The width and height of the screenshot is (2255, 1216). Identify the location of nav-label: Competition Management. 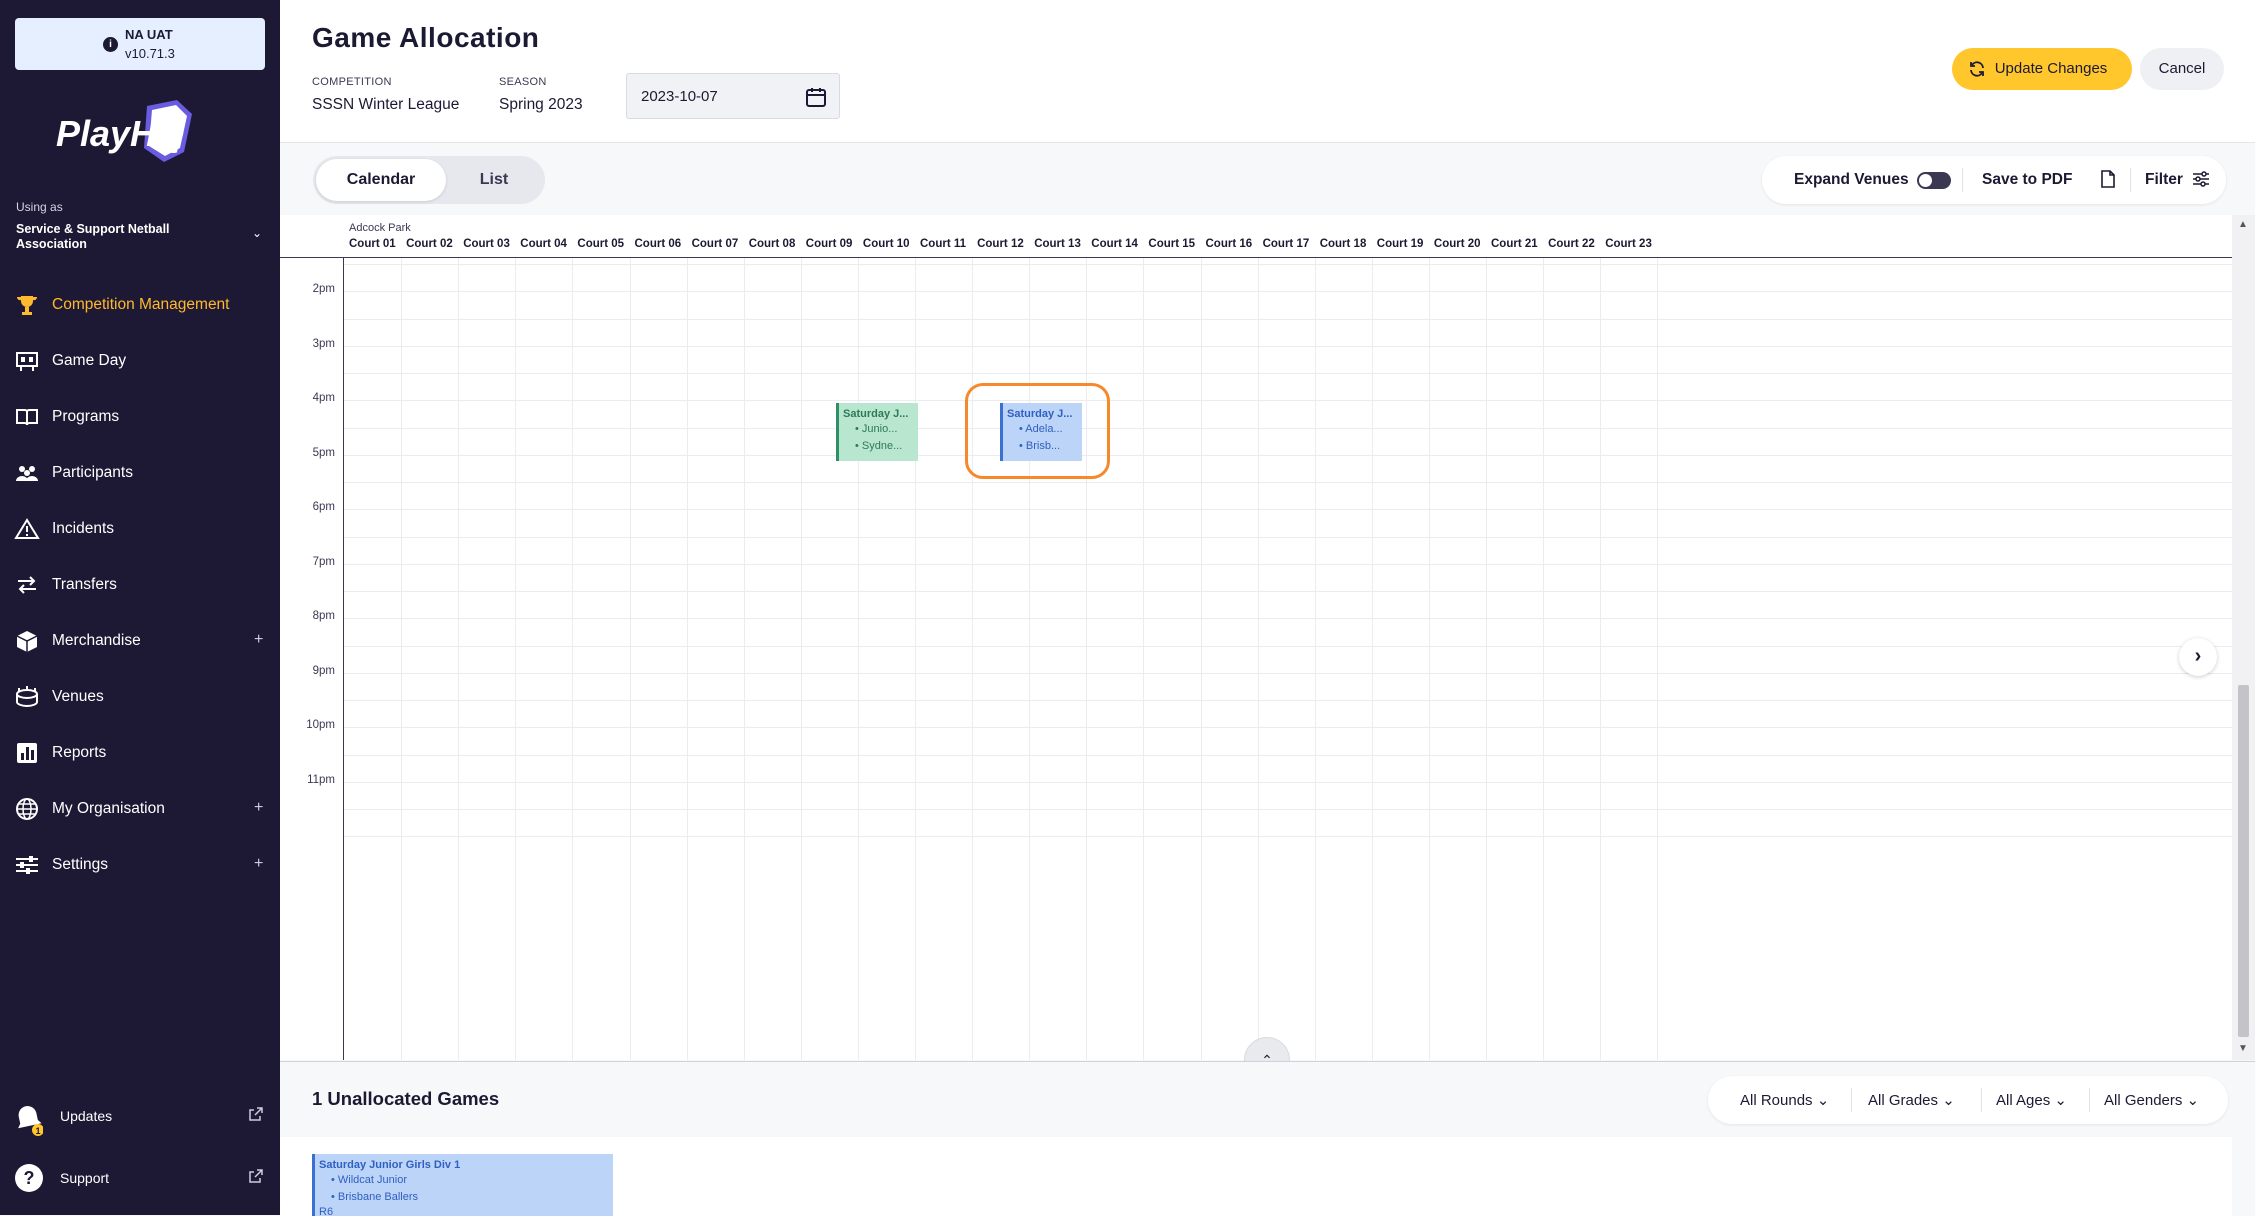
(141, 304).